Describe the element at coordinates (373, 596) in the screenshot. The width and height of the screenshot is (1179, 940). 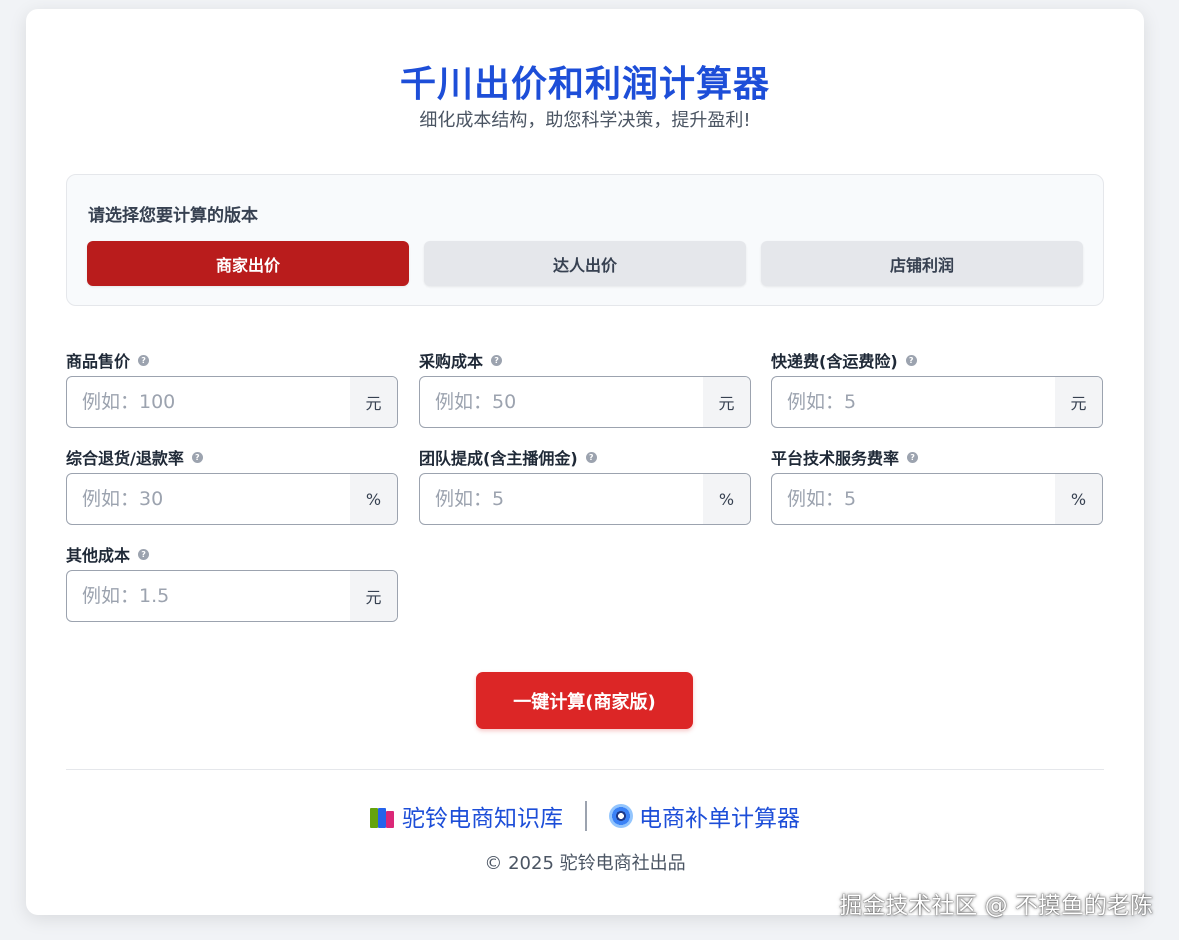
I see `other-cost-unit: 元` at that location.